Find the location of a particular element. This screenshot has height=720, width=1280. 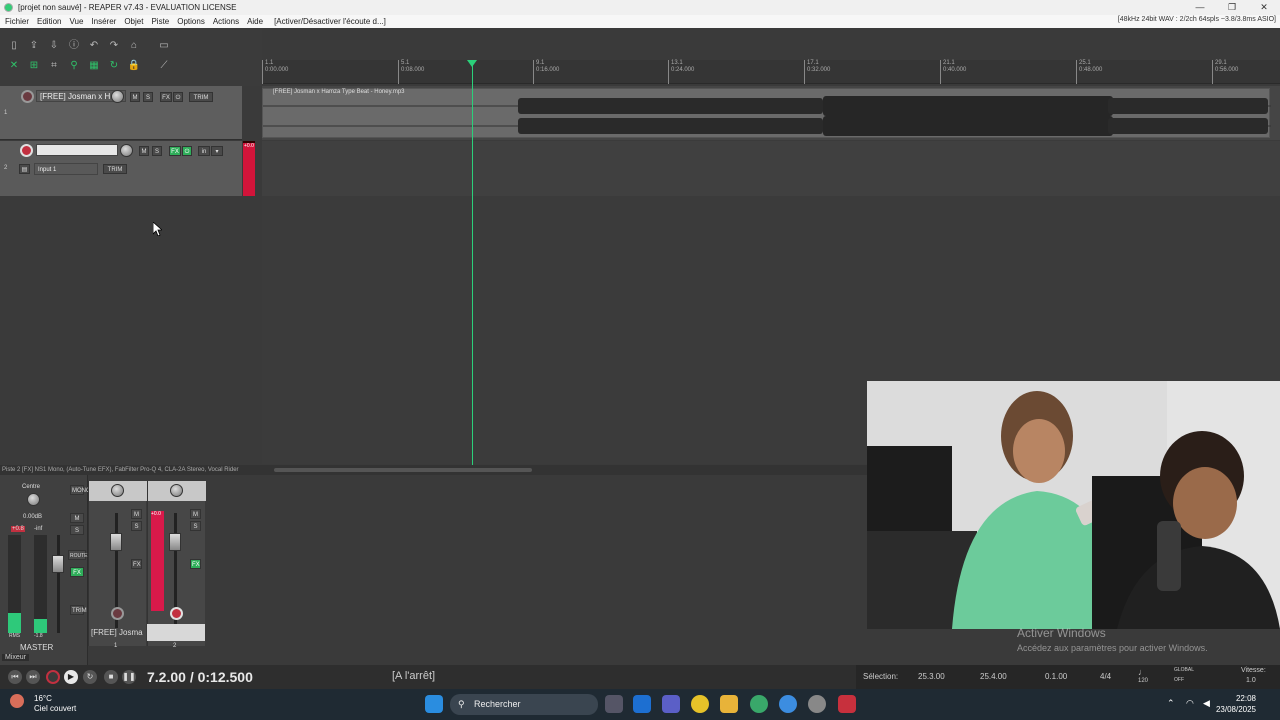

grid-icon: ▦ is located at coordinates (94, 66).